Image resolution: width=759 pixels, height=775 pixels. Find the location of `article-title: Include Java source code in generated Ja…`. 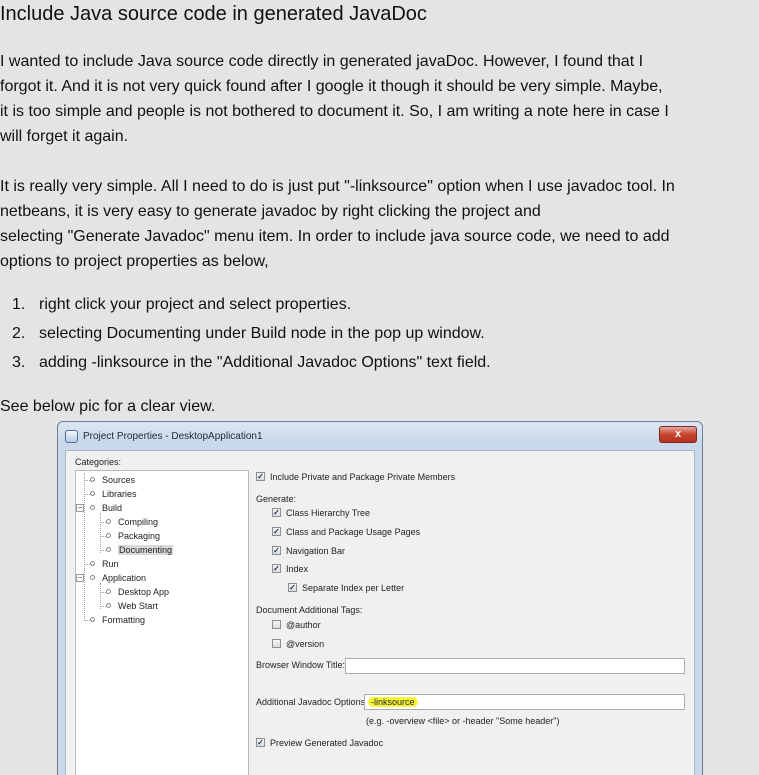

article-title: Include Java source code in generated Ja… is located at coordinates (213, 14).